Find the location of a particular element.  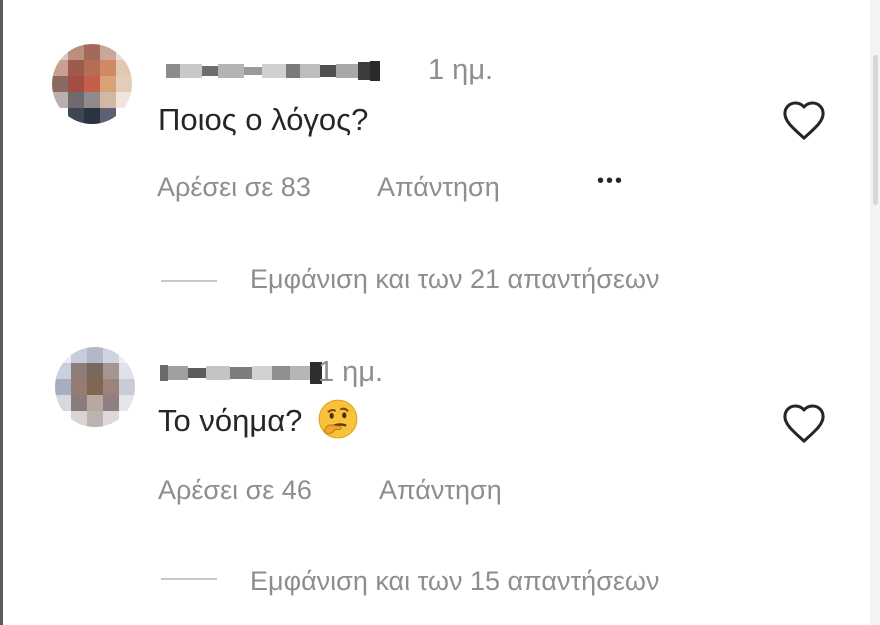

thinking-face-emoji is located at coordinates (338, 419).